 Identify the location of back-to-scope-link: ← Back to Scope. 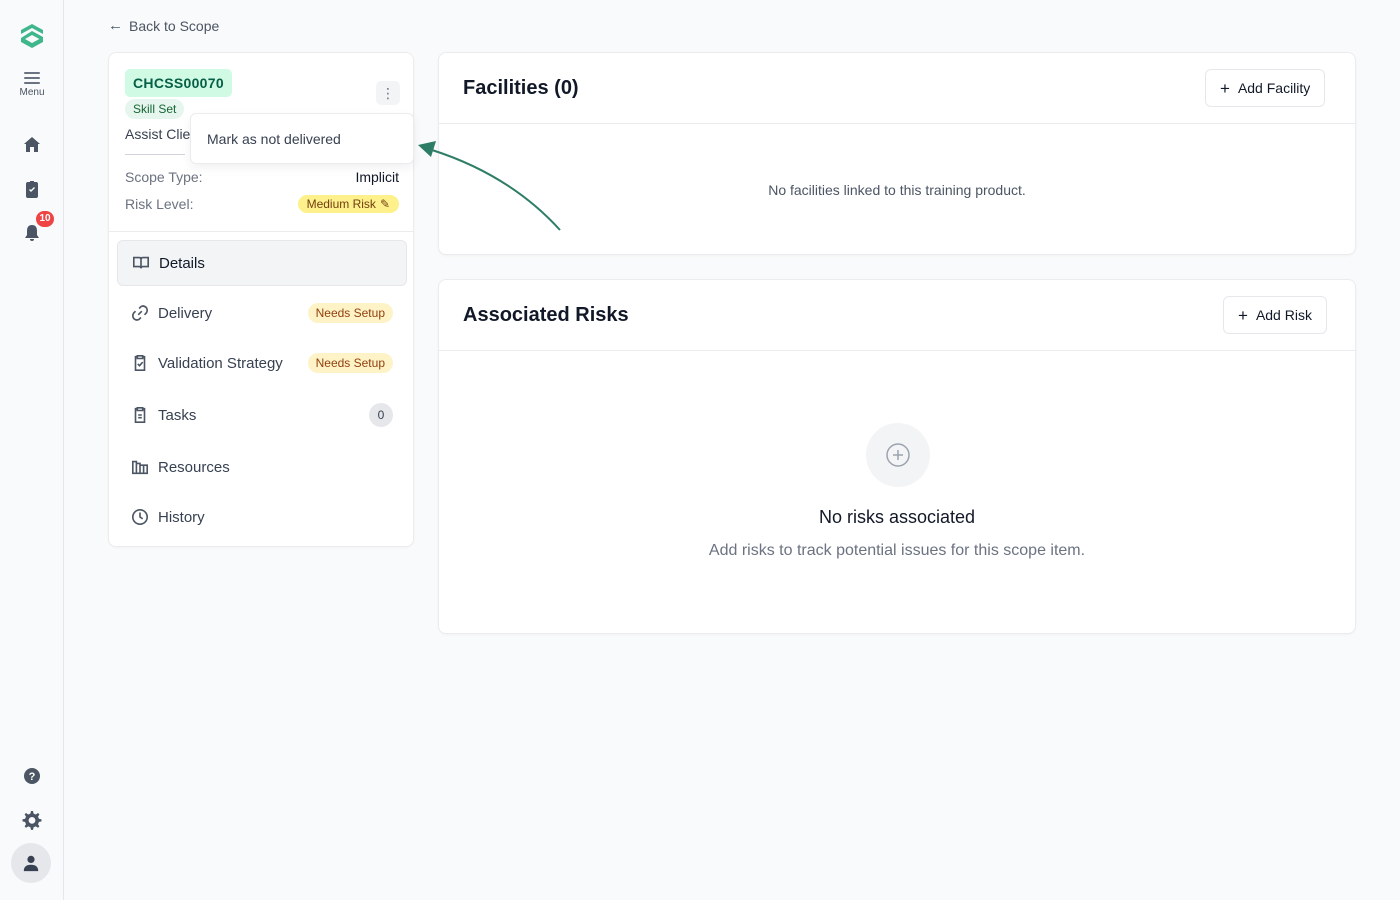
(163, 25).